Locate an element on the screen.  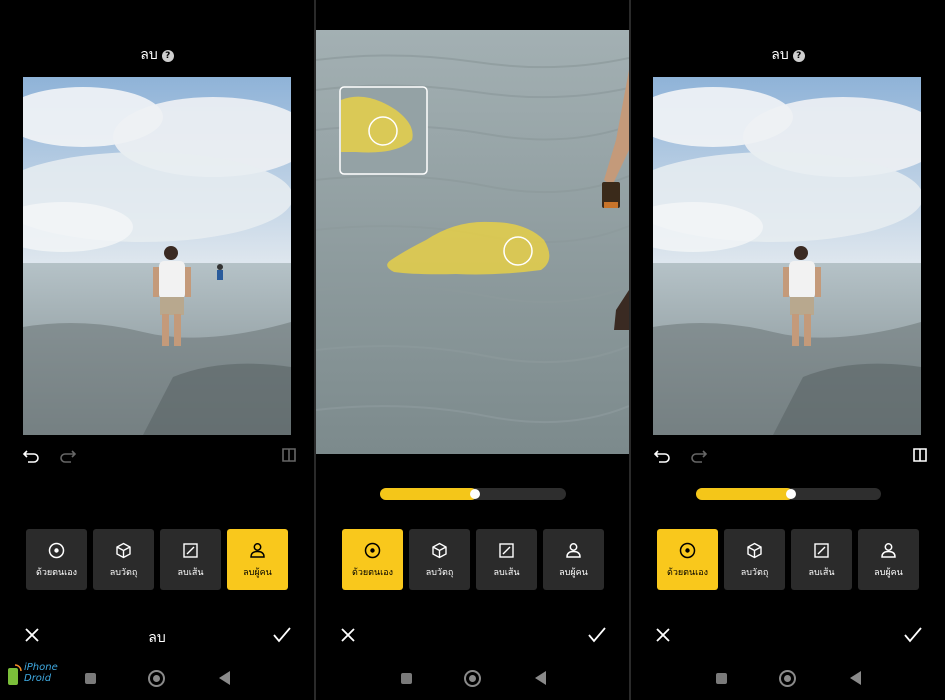
beach-photo is located at coordinates (157, 256).